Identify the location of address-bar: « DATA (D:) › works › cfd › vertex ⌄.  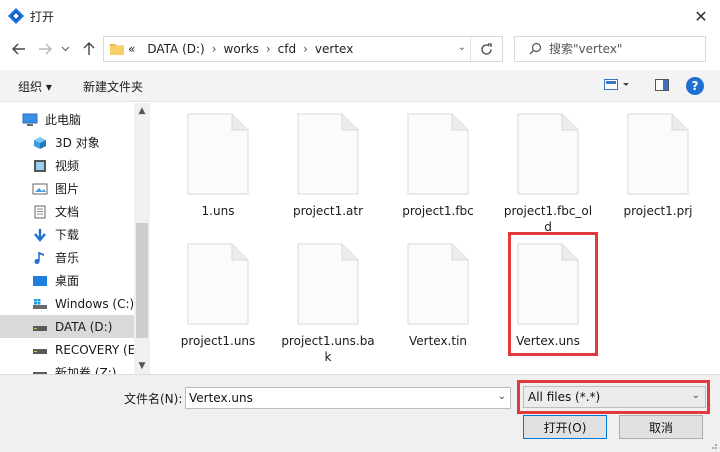
(303, 49).